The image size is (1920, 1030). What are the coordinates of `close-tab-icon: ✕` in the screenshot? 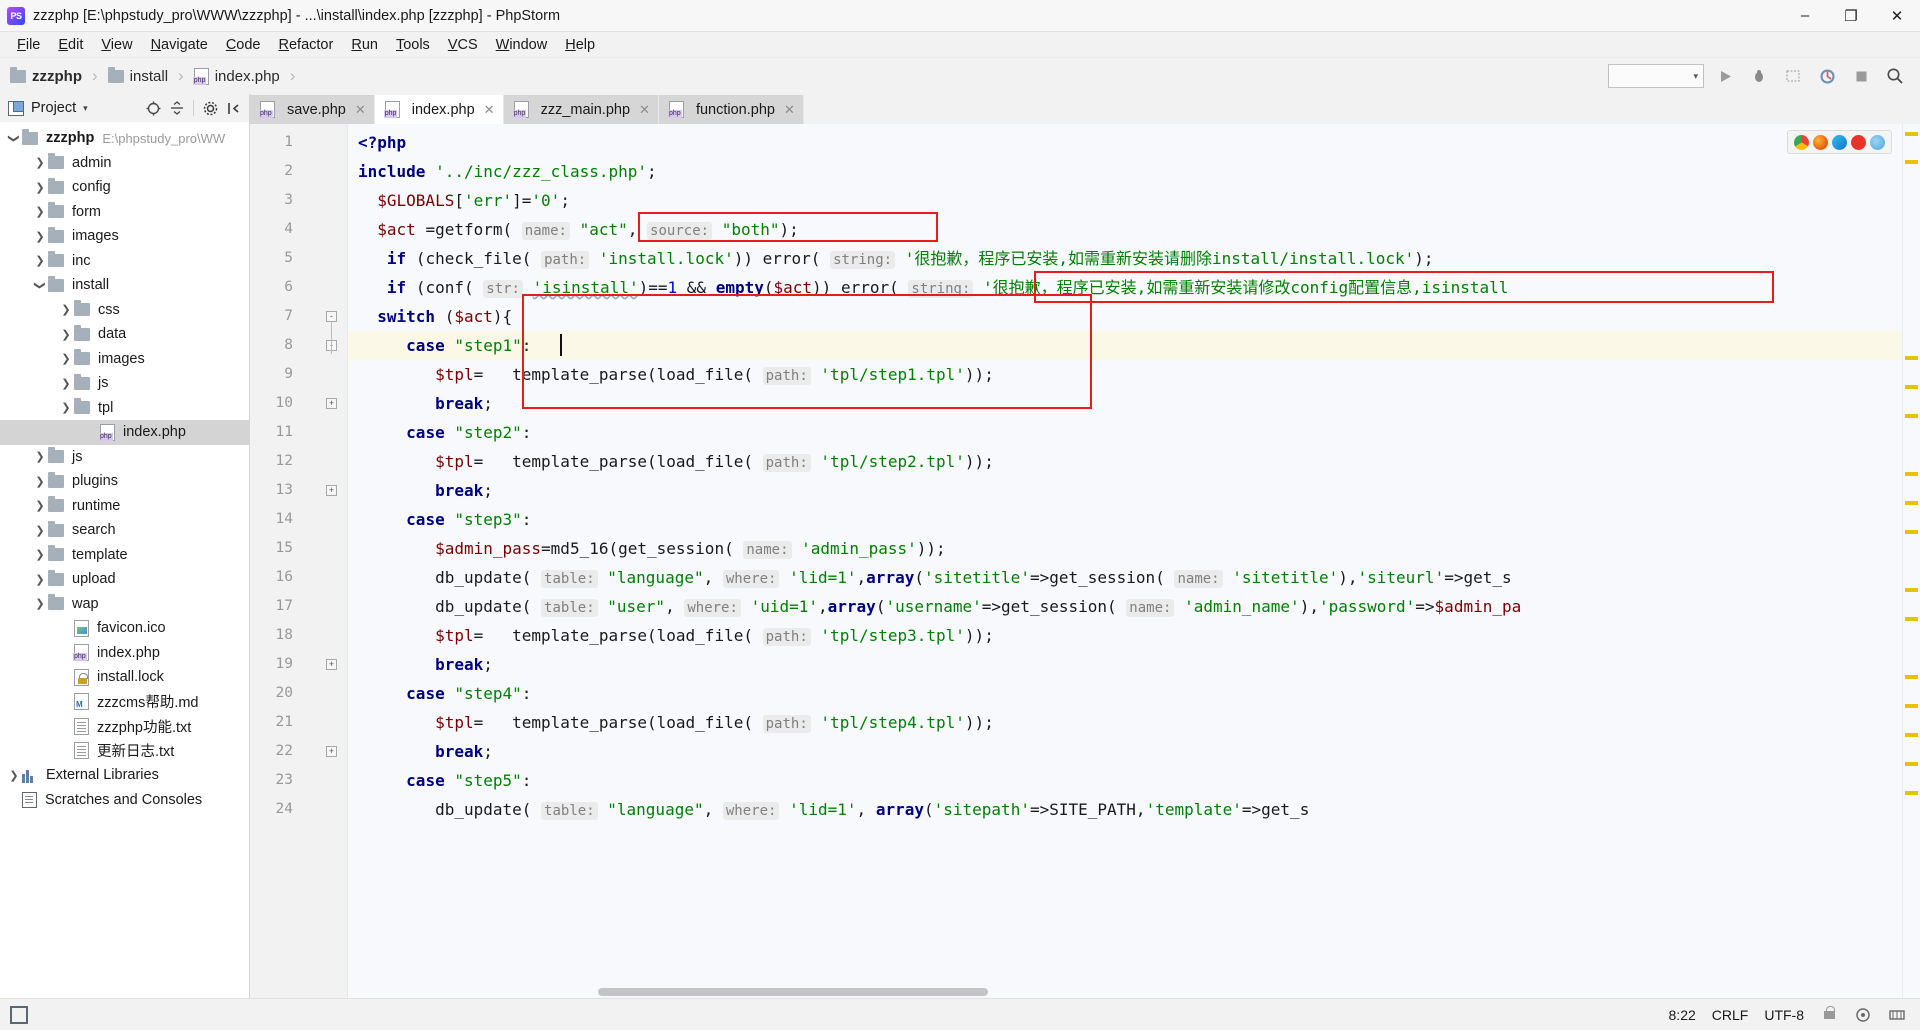 It's located at (644, 110).